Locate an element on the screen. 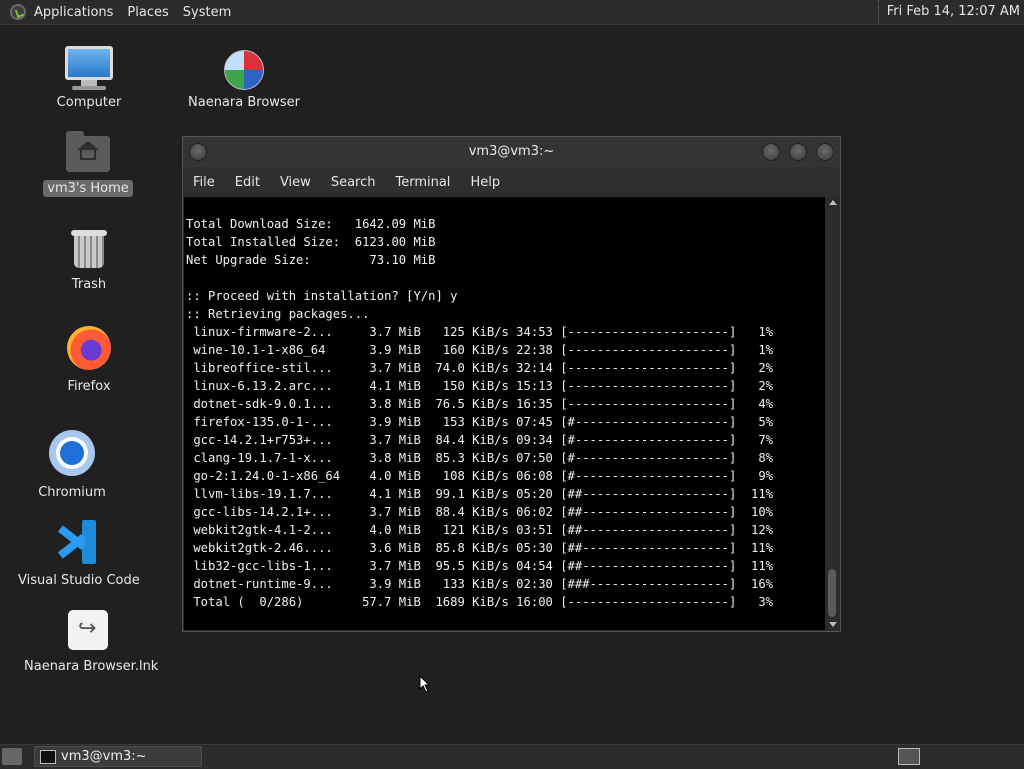 The width and height of the screenshot is (1024, 769). maximize-button is located at coordinates (798, 152).